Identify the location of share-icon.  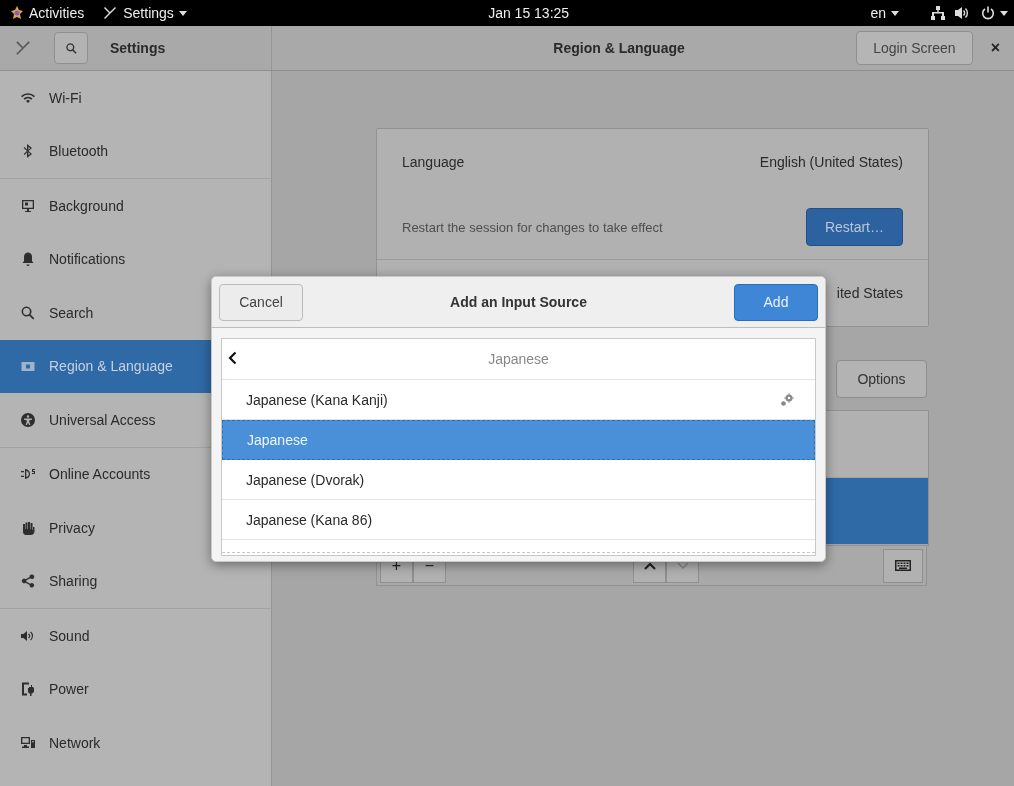
(28, 581).